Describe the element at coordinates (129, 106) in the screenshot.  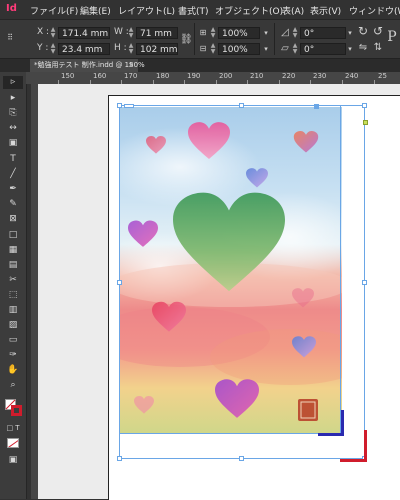
I see `corner-options-handle` at that location.